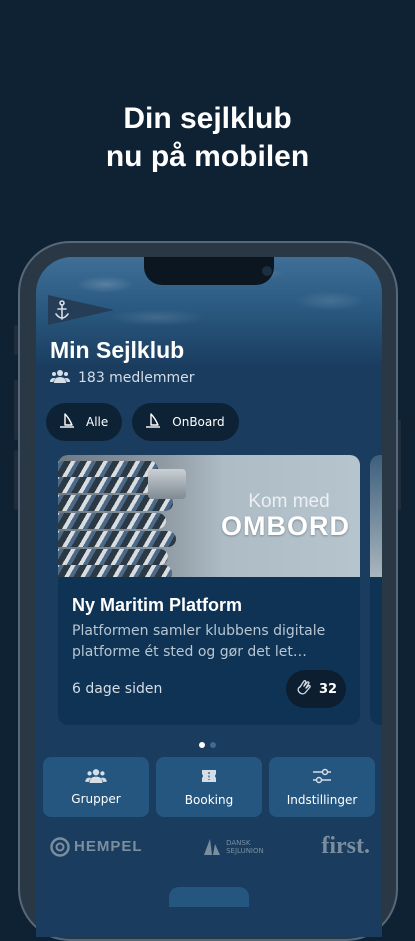 The height and width of the screenshot is (941, 415). Describe the element at coordinates (376, 590) in the screenshot. I see `next-news-card` at that location.